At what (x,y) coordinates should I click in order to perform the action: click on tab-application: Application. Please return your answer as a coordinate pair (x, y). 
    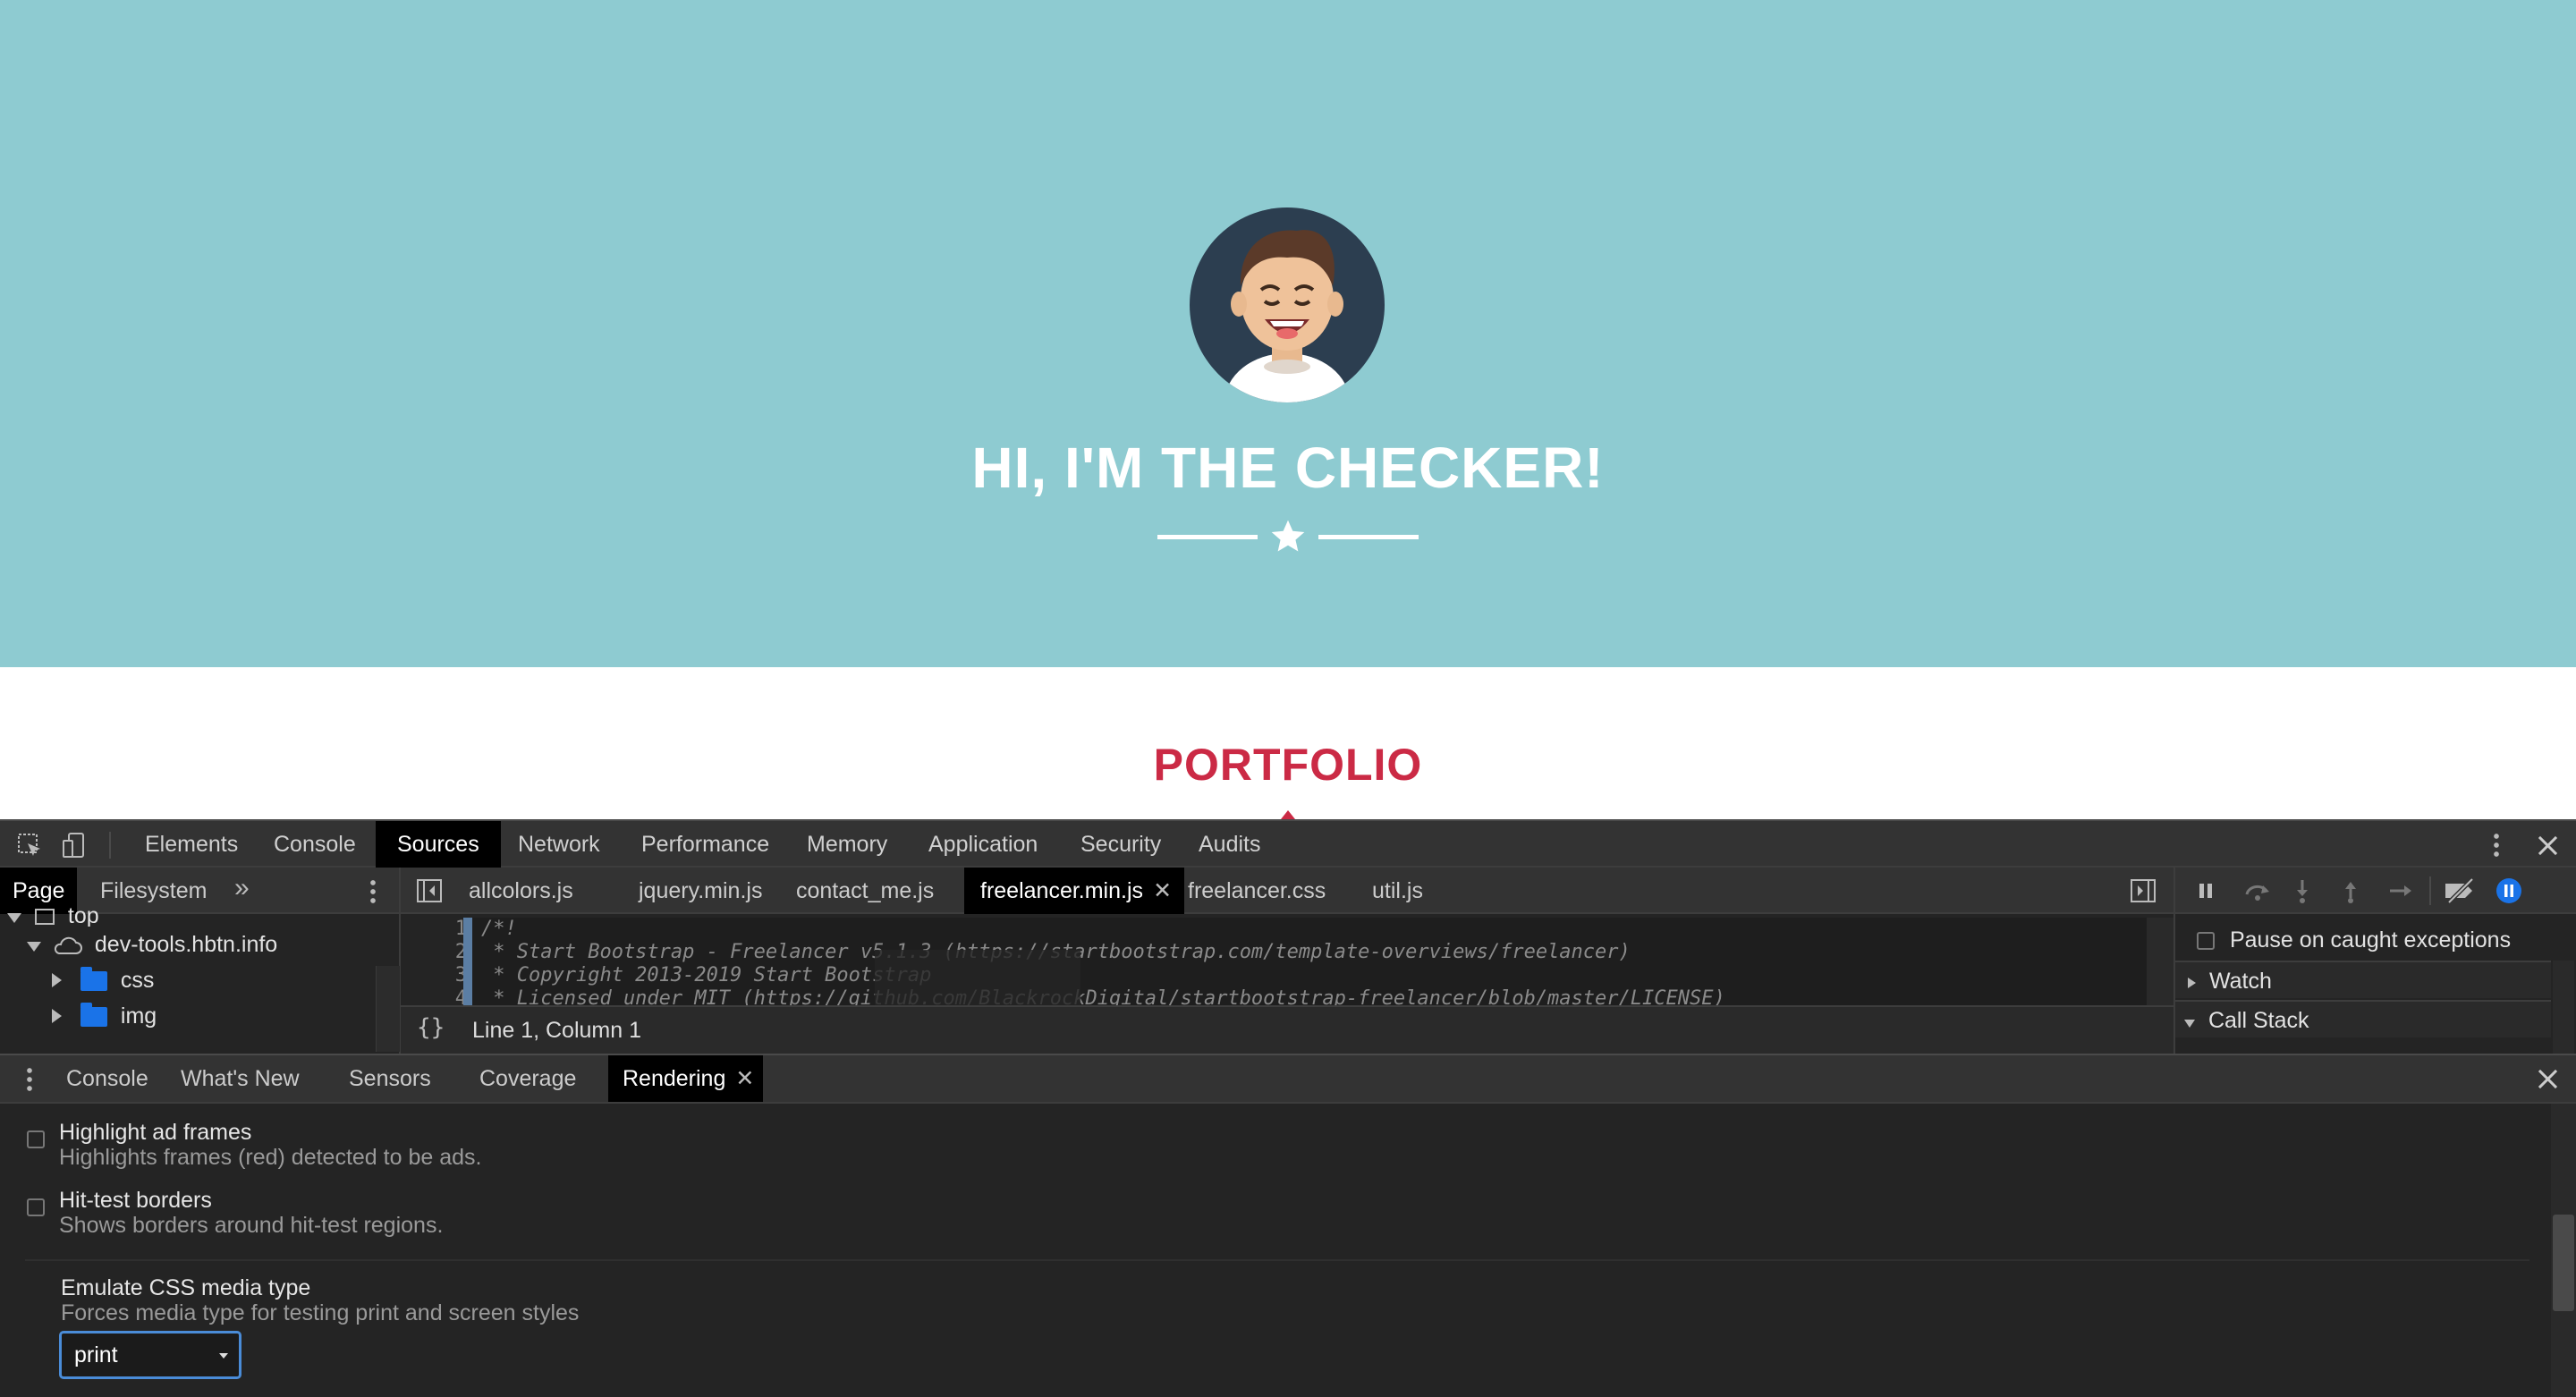
    Looking at the image, I should click on (983, 845).